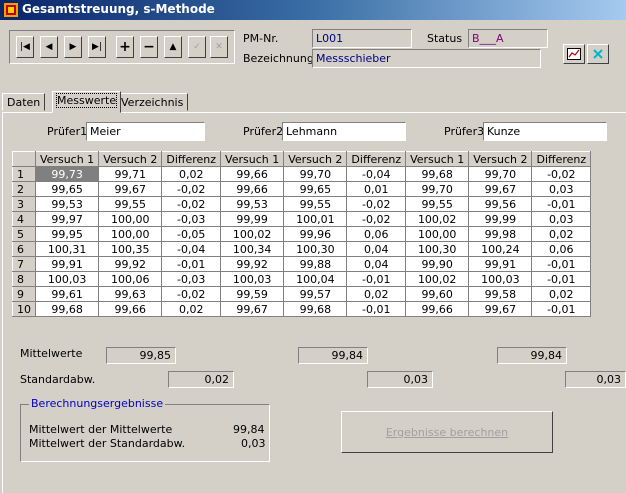 Image resolution: width=626 pixels, height=493 pixels. Describe the element at coordinates (25, 47) in the screenshot. I see `first-record-button: |◀` at that location.